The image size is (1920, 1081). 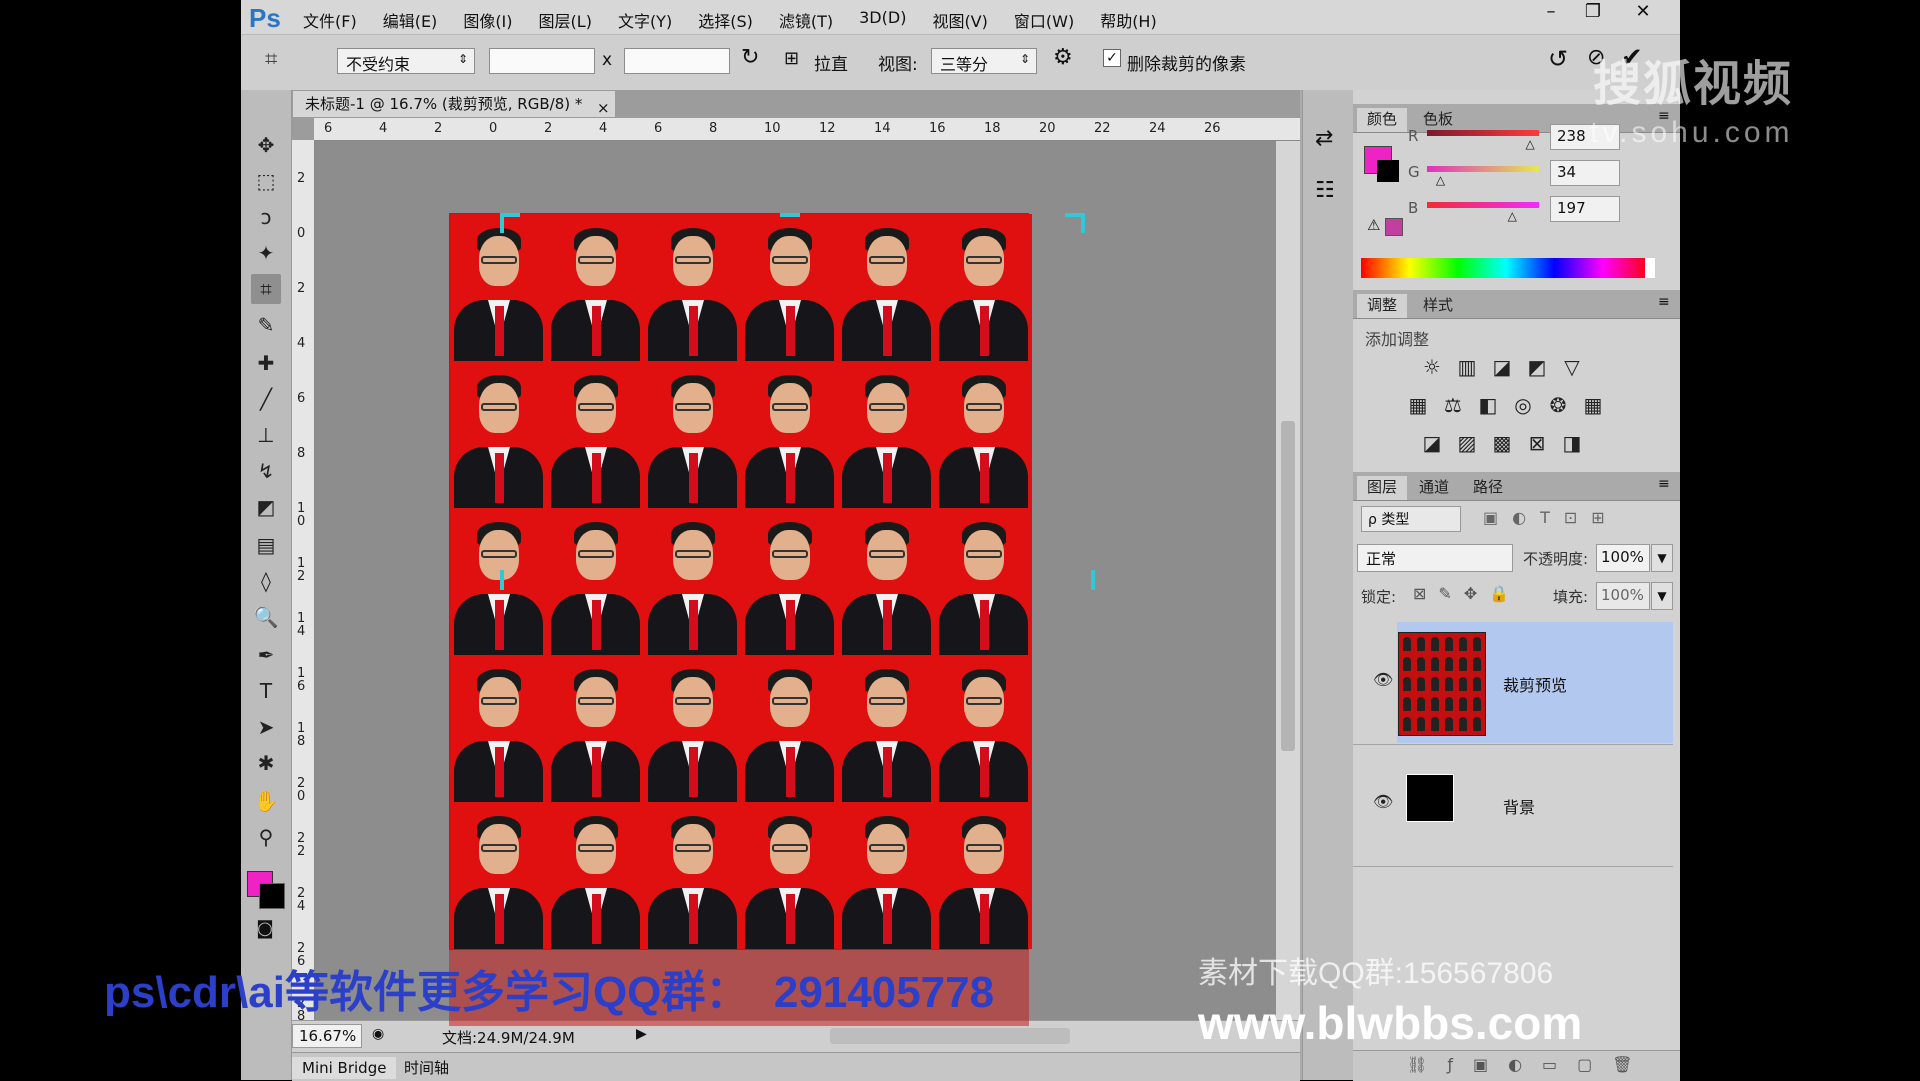 I want to click on spectrum-white, so click(x=1650, y=268).